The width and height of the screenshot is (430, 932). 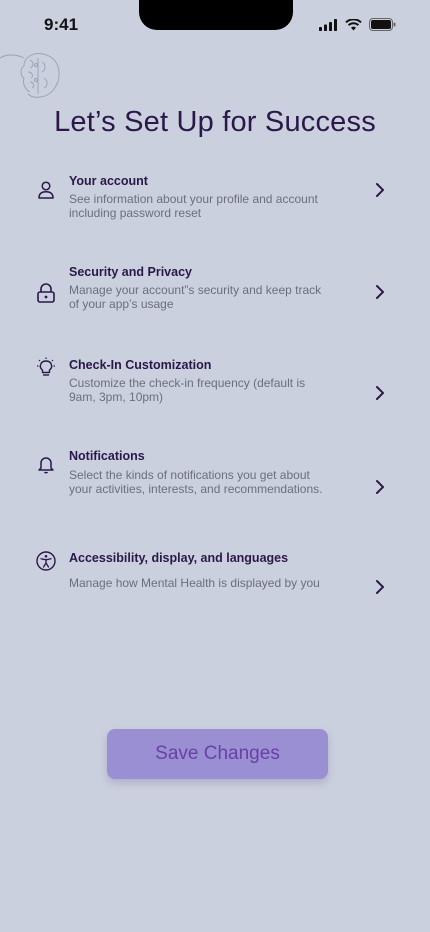 I want to click on wifi-icon, so click(x=353, y=24).